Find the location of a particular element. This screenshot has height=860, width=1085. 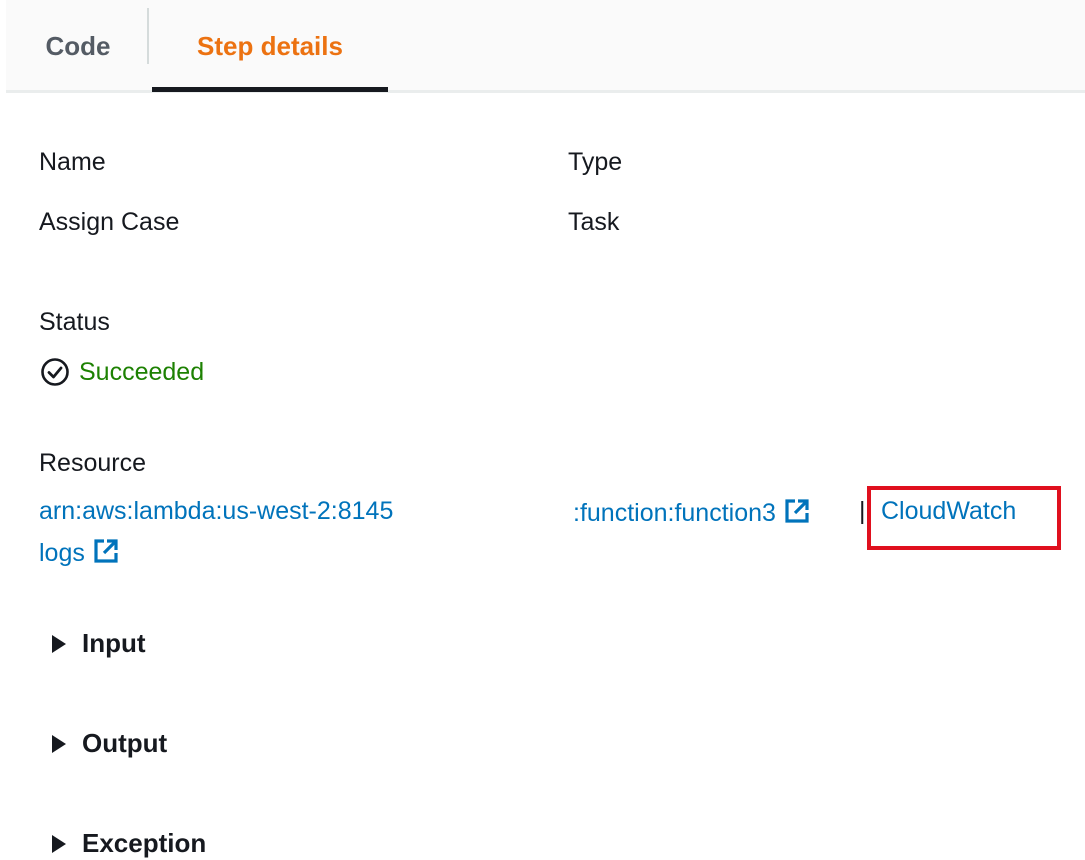

output-expander: Output is located at coordinates (109, 743).